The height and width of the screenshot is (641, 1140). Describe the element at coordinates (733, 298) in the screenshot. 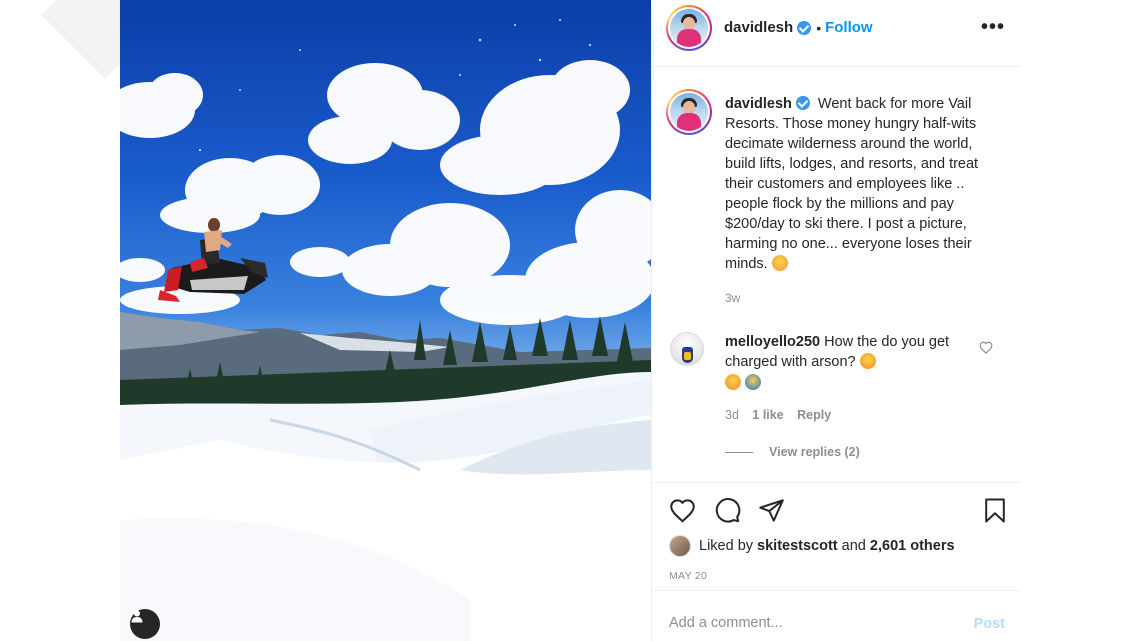

I see `caption-time: 3w` at that location.